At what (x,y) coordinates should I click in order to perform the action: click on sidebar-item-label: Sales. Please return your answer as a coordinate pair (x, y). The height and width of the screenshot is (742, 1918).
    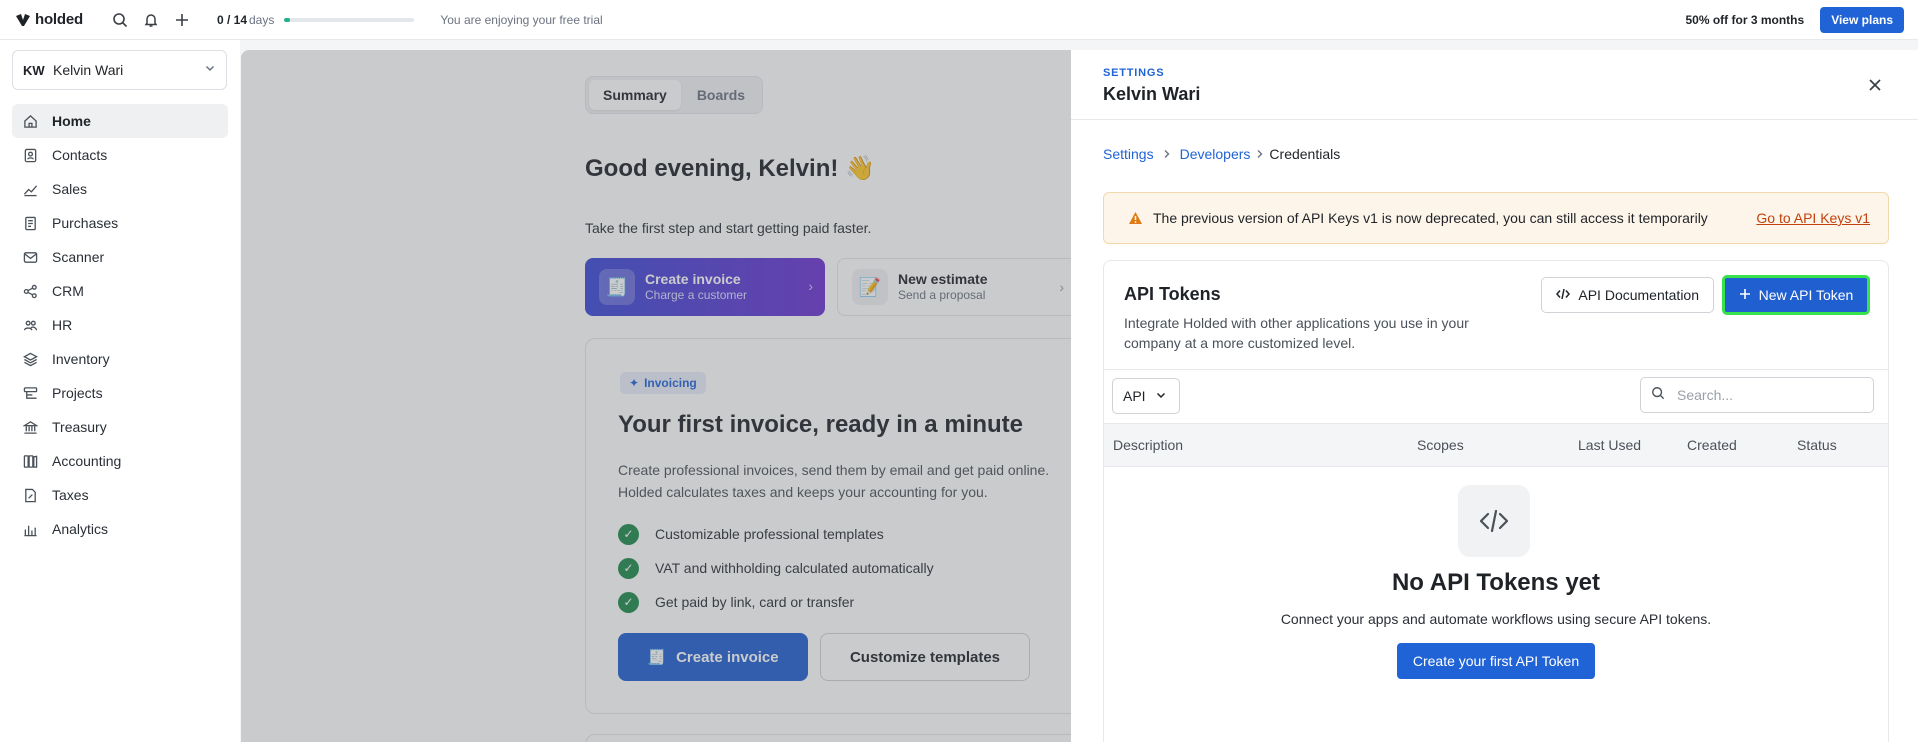
    Looking at the image, I should click on (70, 189).